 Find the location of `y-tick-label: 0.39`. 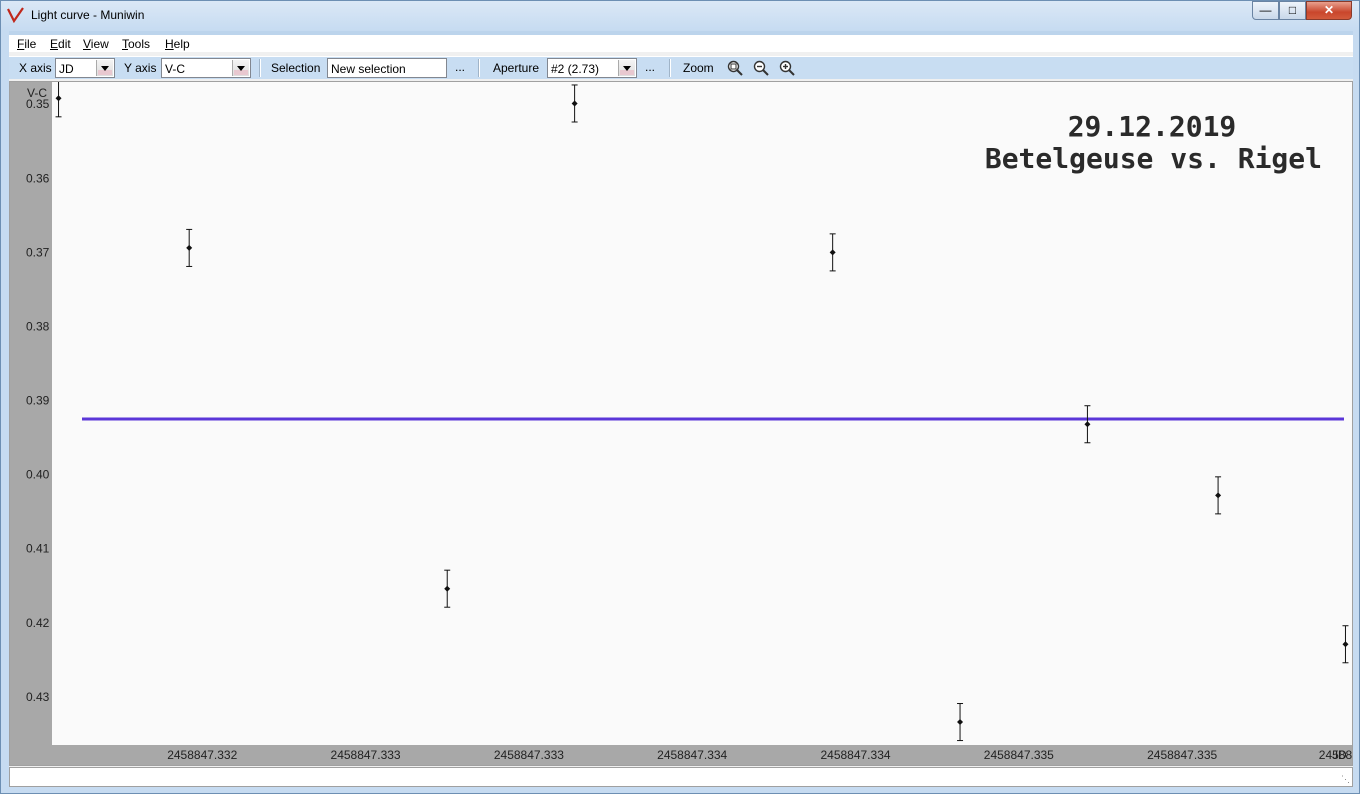

y-tick-label: 0.39 is located at coordinates (38, 401).